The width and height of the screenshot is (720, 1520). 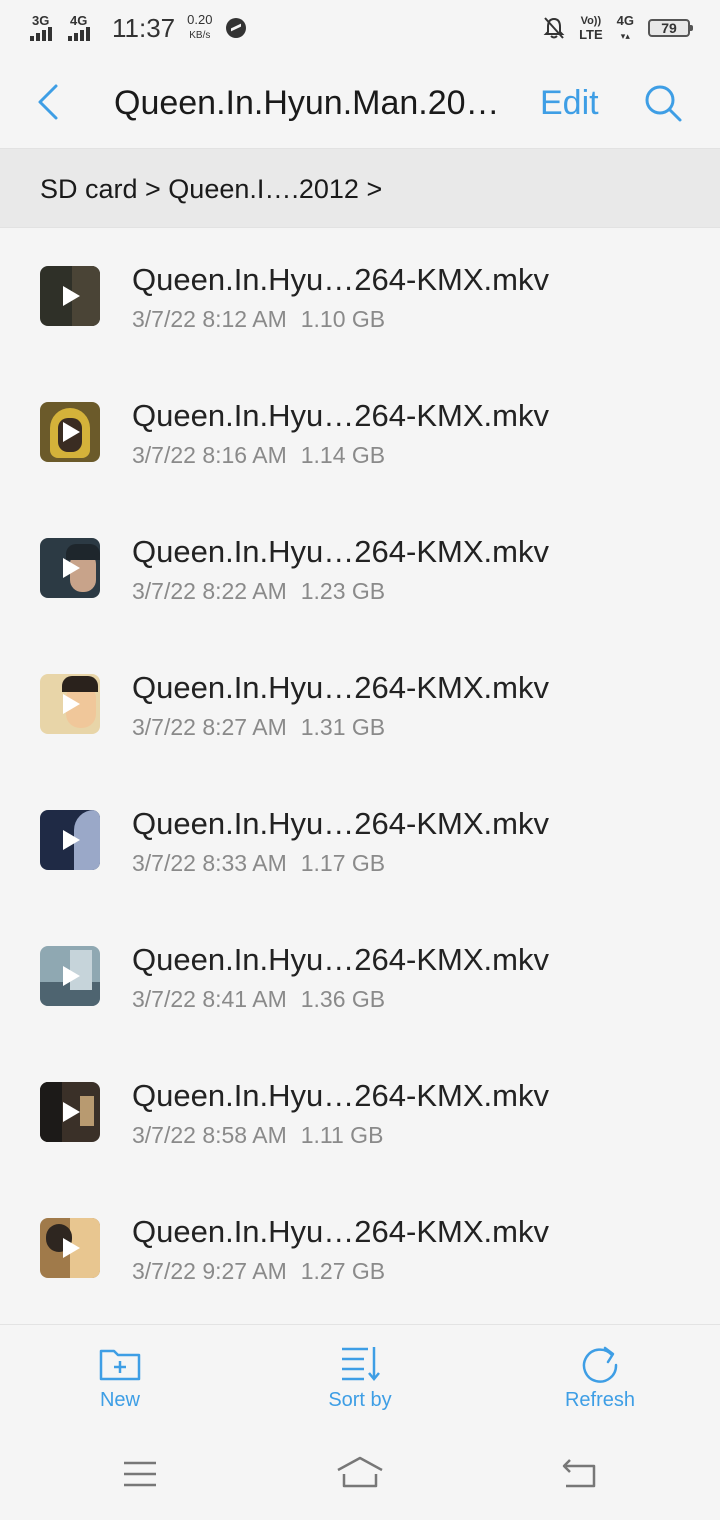 What do you see at coordinates (360, 1383) in the screenshot?
I see `sort-button: Sort by` at bounding box center [360, 1383].